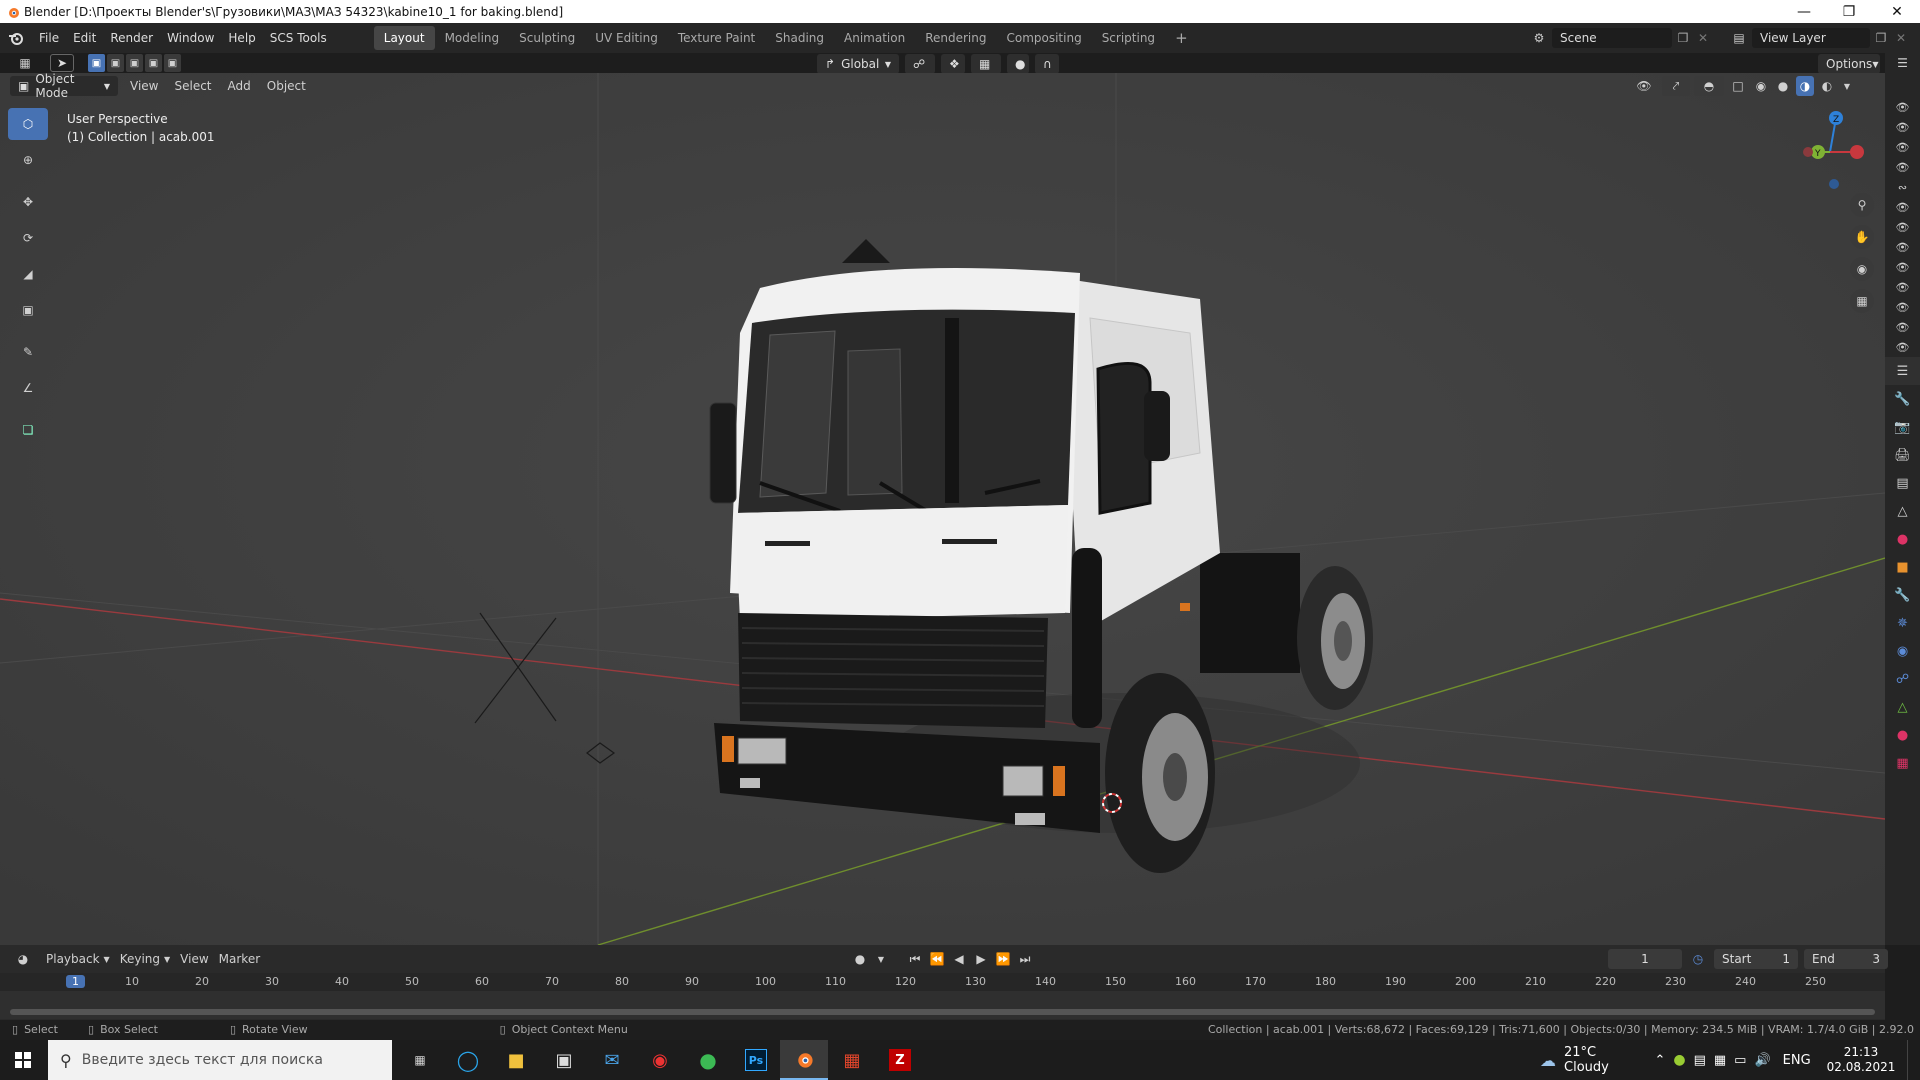 This screenshot has height=1080, width=1920. What do you see at coordinates (96, 63) in the screenshot?
I see `select-mode-new-icon: ▣` at bounding box center [96, 63].